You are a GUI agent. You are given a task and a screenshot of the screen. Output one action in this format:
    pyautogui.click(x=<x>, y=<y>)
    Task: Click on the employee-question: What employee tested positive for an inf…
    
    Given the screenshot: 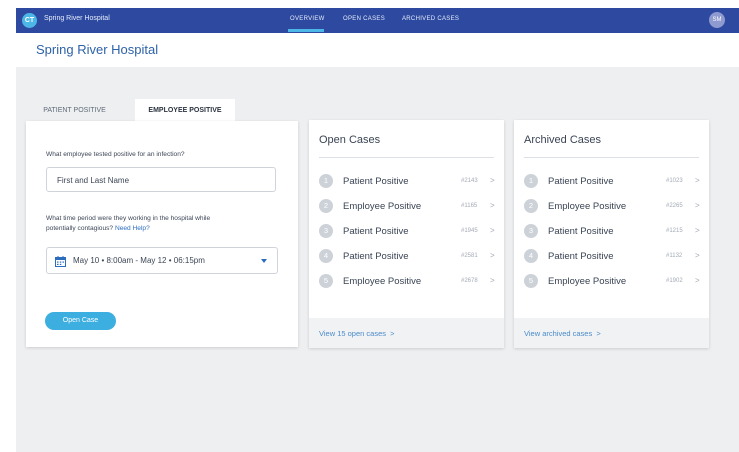 What is the action you would take?
    pyautogui.click(x=115, y=154)
    